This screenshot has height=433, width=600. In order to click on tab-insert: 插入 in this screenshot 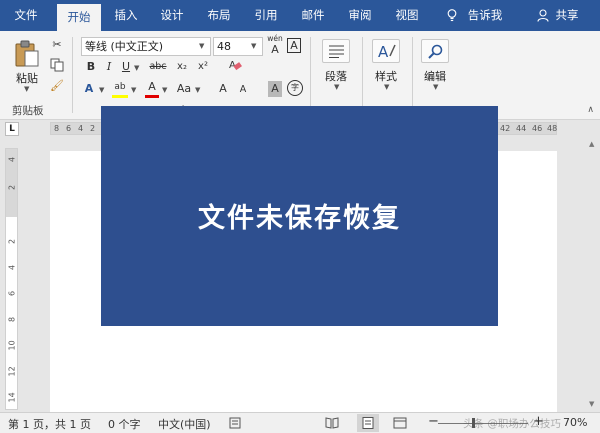, I will do `click(126, 15)`.